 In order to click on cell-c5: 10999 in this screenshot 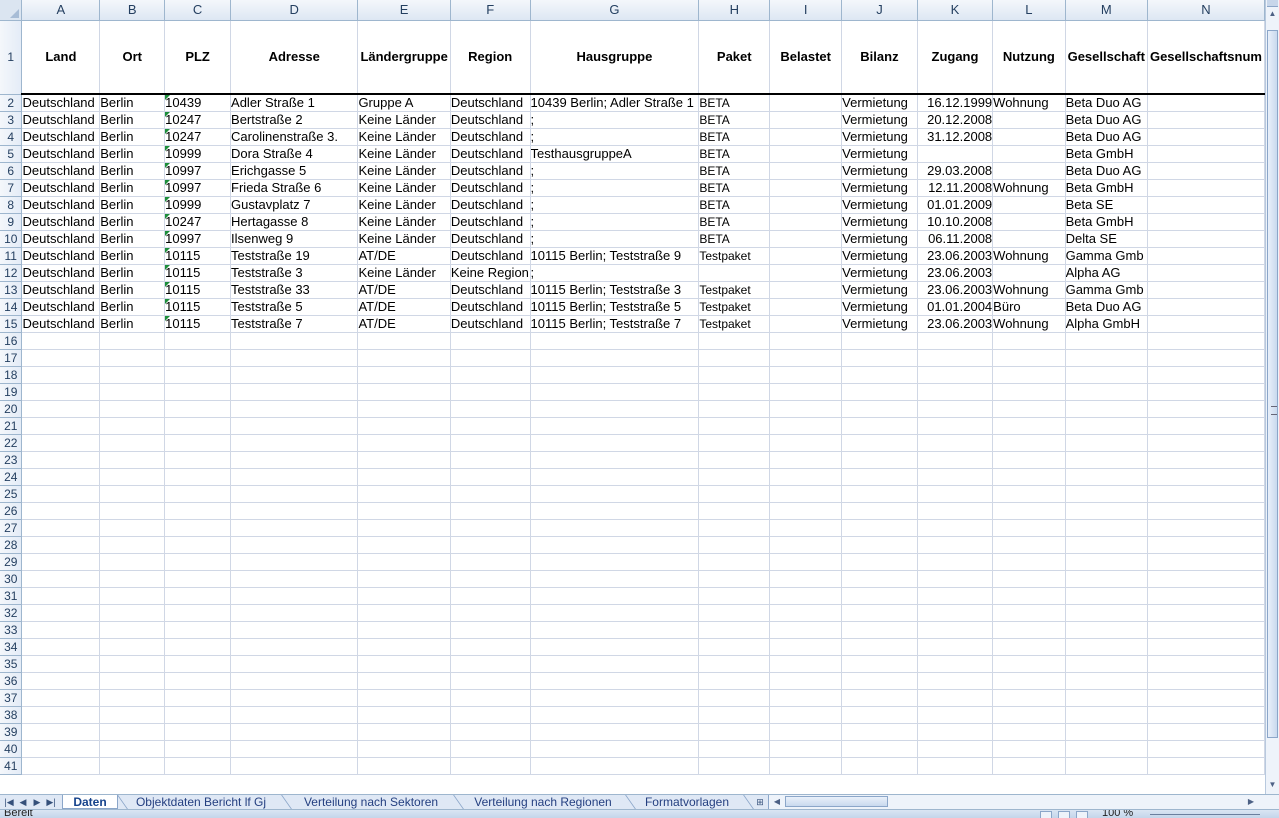, I will do `click(198, 154)`.